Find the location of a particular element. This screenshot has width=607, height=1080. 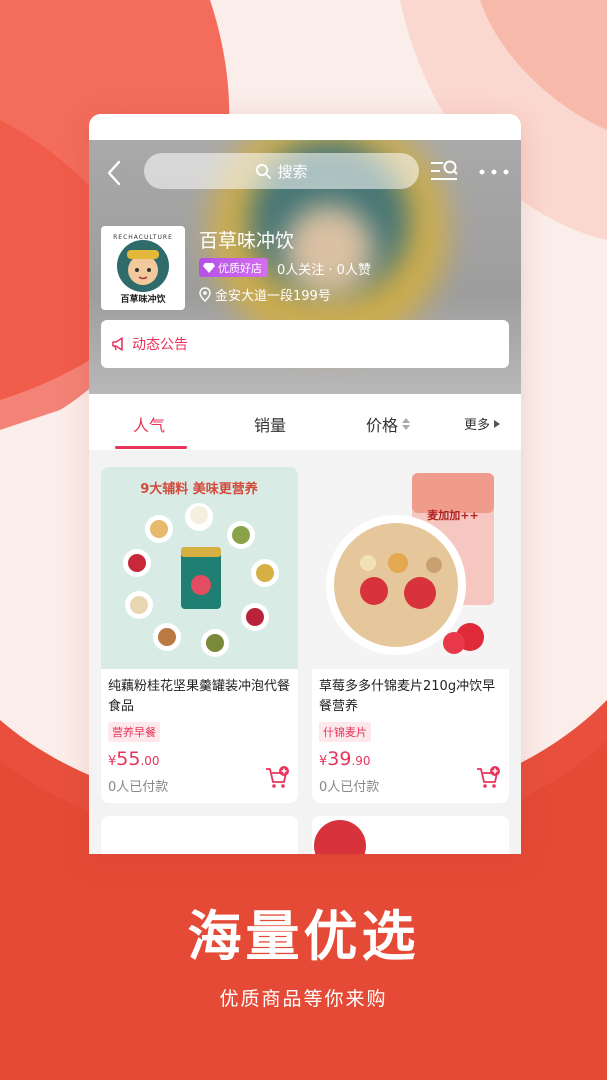

active-tab-indicator is located at coordinates (151, 447).